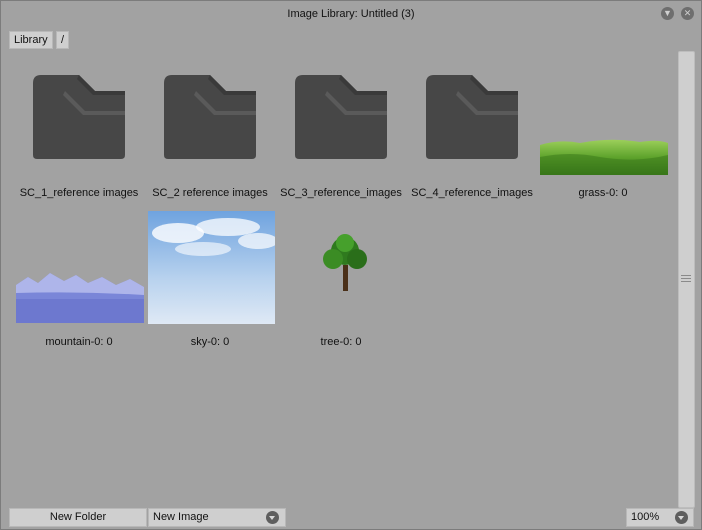 This screenshot has width=702, height=530. I want to click on folder-item: SC_3_reference_images, so click(341, 126).